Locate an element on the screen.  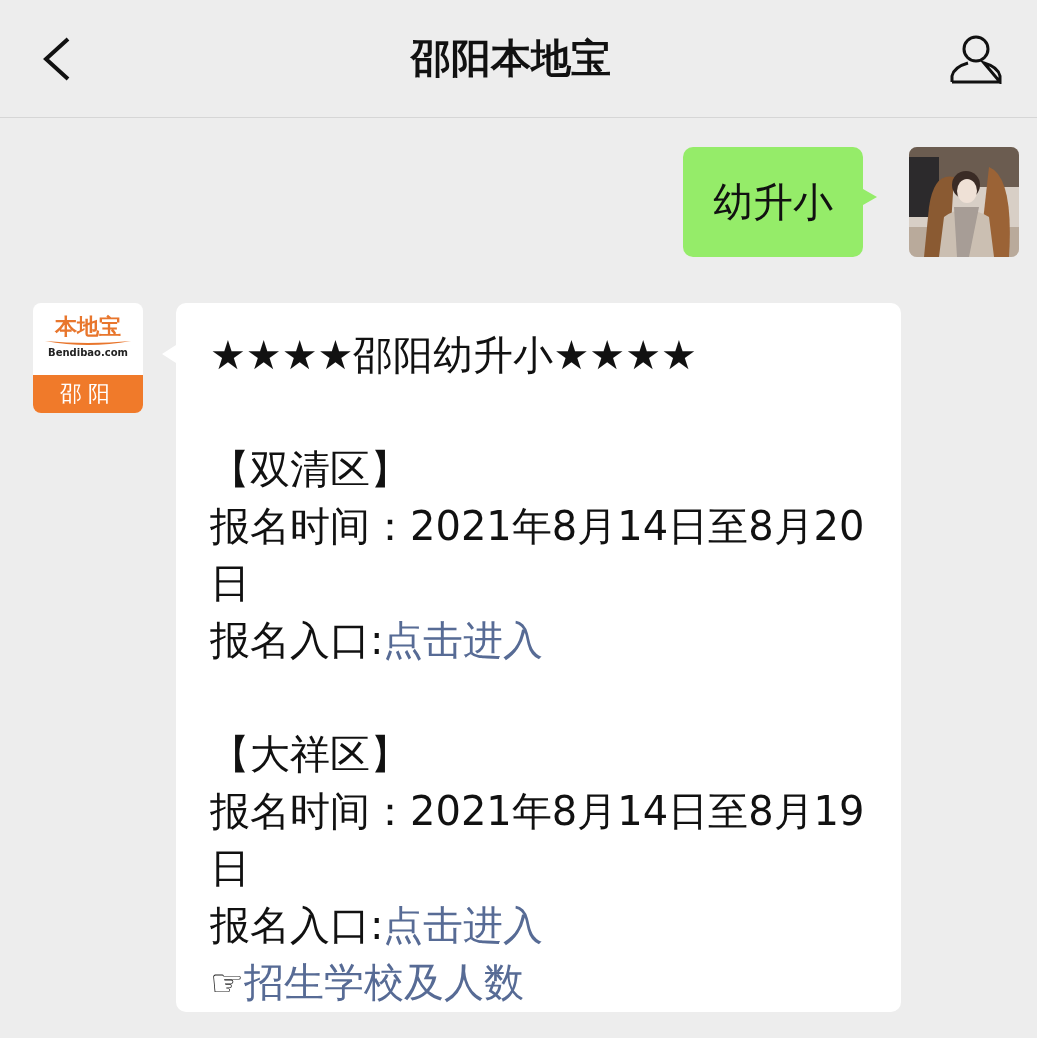
app-logo: 本地宝 Bendibao.com 邵阳 is located at coordinates (88, 358).